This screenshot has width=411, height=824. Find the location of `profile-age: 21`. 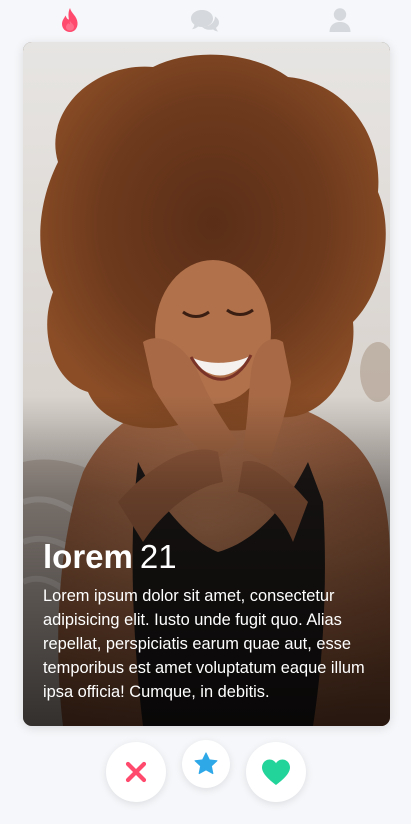

profile-age: 21 is located at coordinates (158, 556).